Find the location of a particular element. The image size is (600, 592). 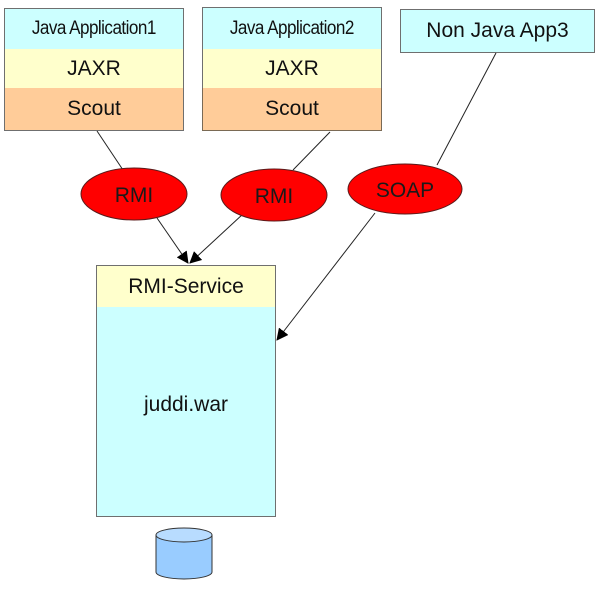

database-cylinder-icon is located at coordinates (184, 553).